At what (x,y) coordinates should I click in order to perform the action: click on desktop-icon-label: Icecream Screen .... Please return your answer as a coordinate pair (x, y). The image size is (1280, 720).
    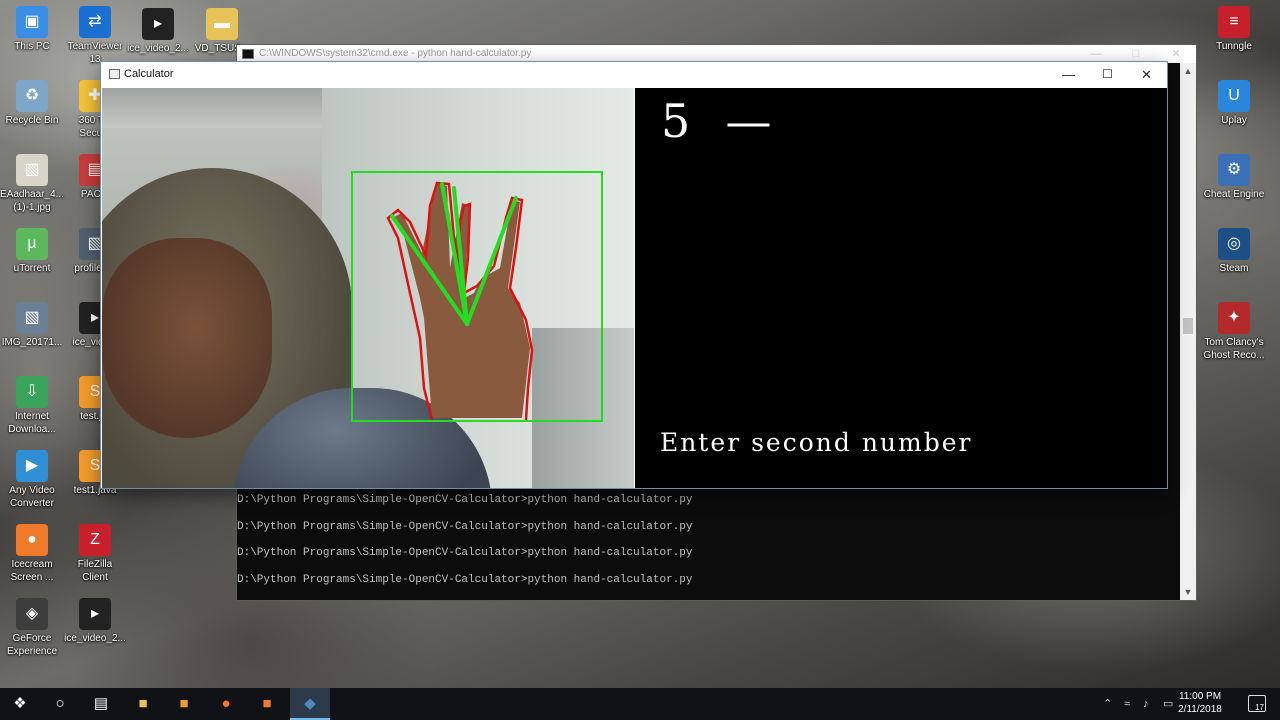
    Looking at the image, I should click on (32, 571).